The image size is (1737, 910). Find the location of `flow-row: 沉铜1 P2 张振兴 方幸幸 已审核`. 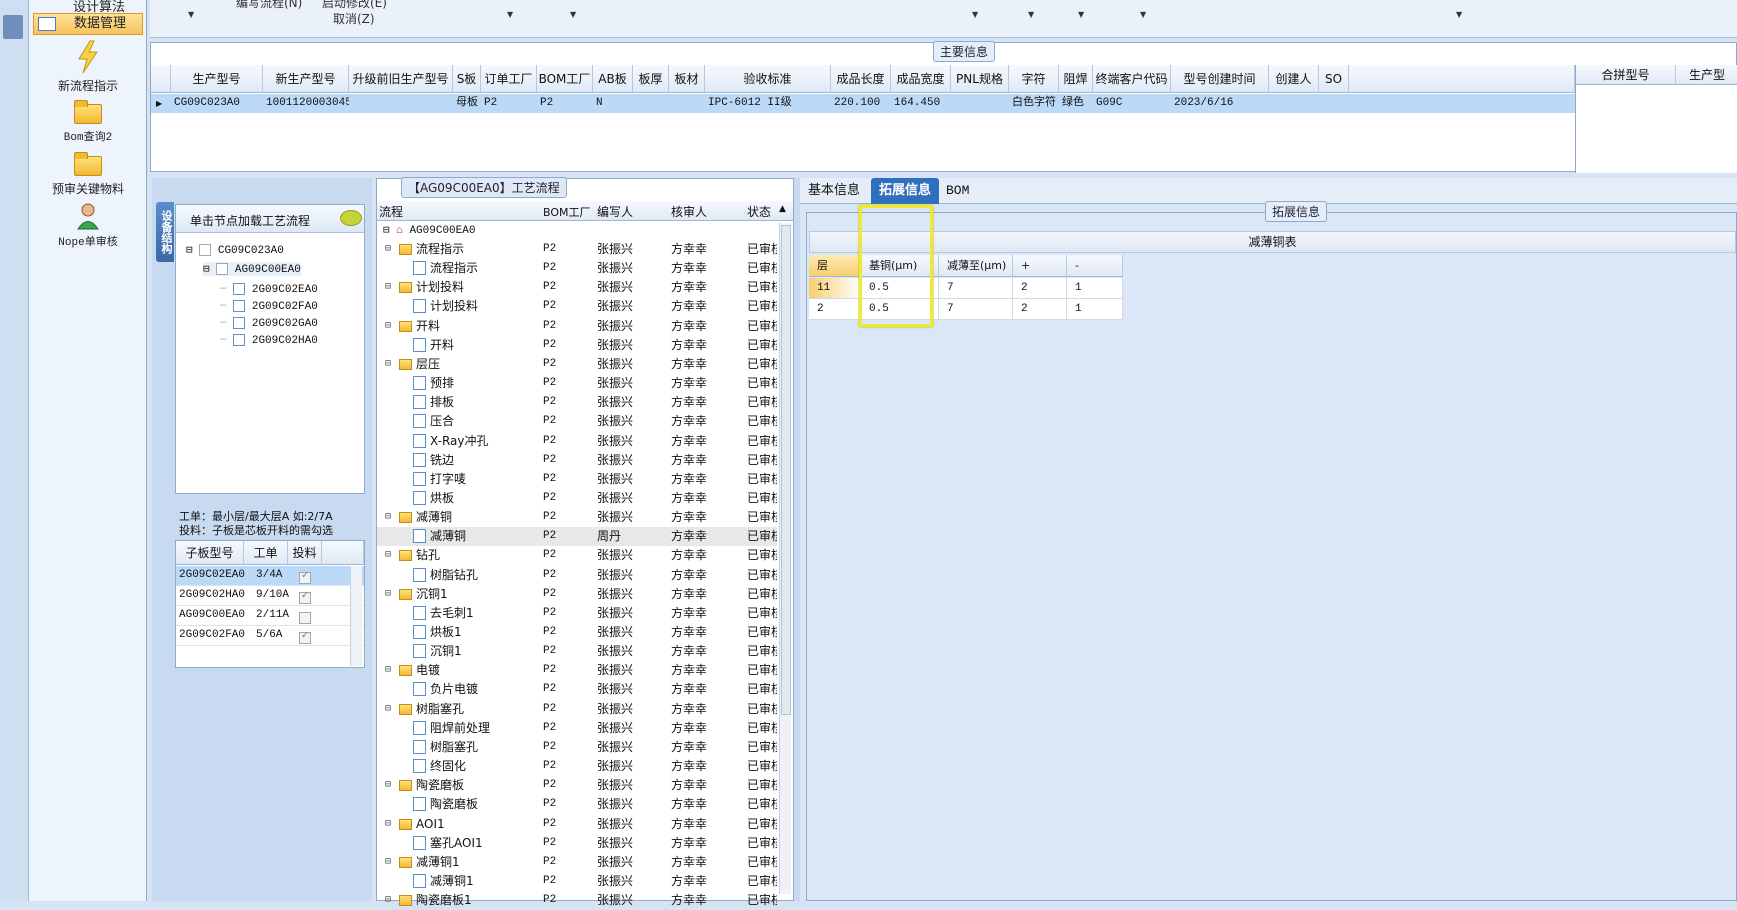

flow-row: 沉铜1 P2 张振兴 方幸幸 已审核 is located at coordinates (577, 651).